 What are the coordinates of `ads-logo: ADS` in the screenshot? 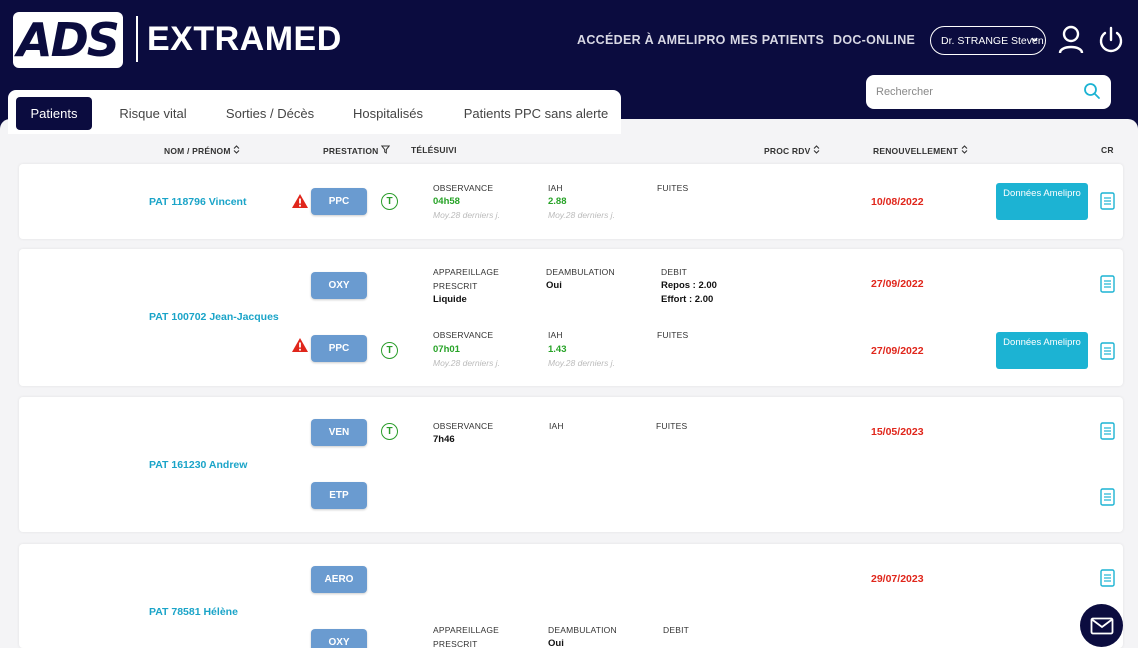 It's located at (68, 40).